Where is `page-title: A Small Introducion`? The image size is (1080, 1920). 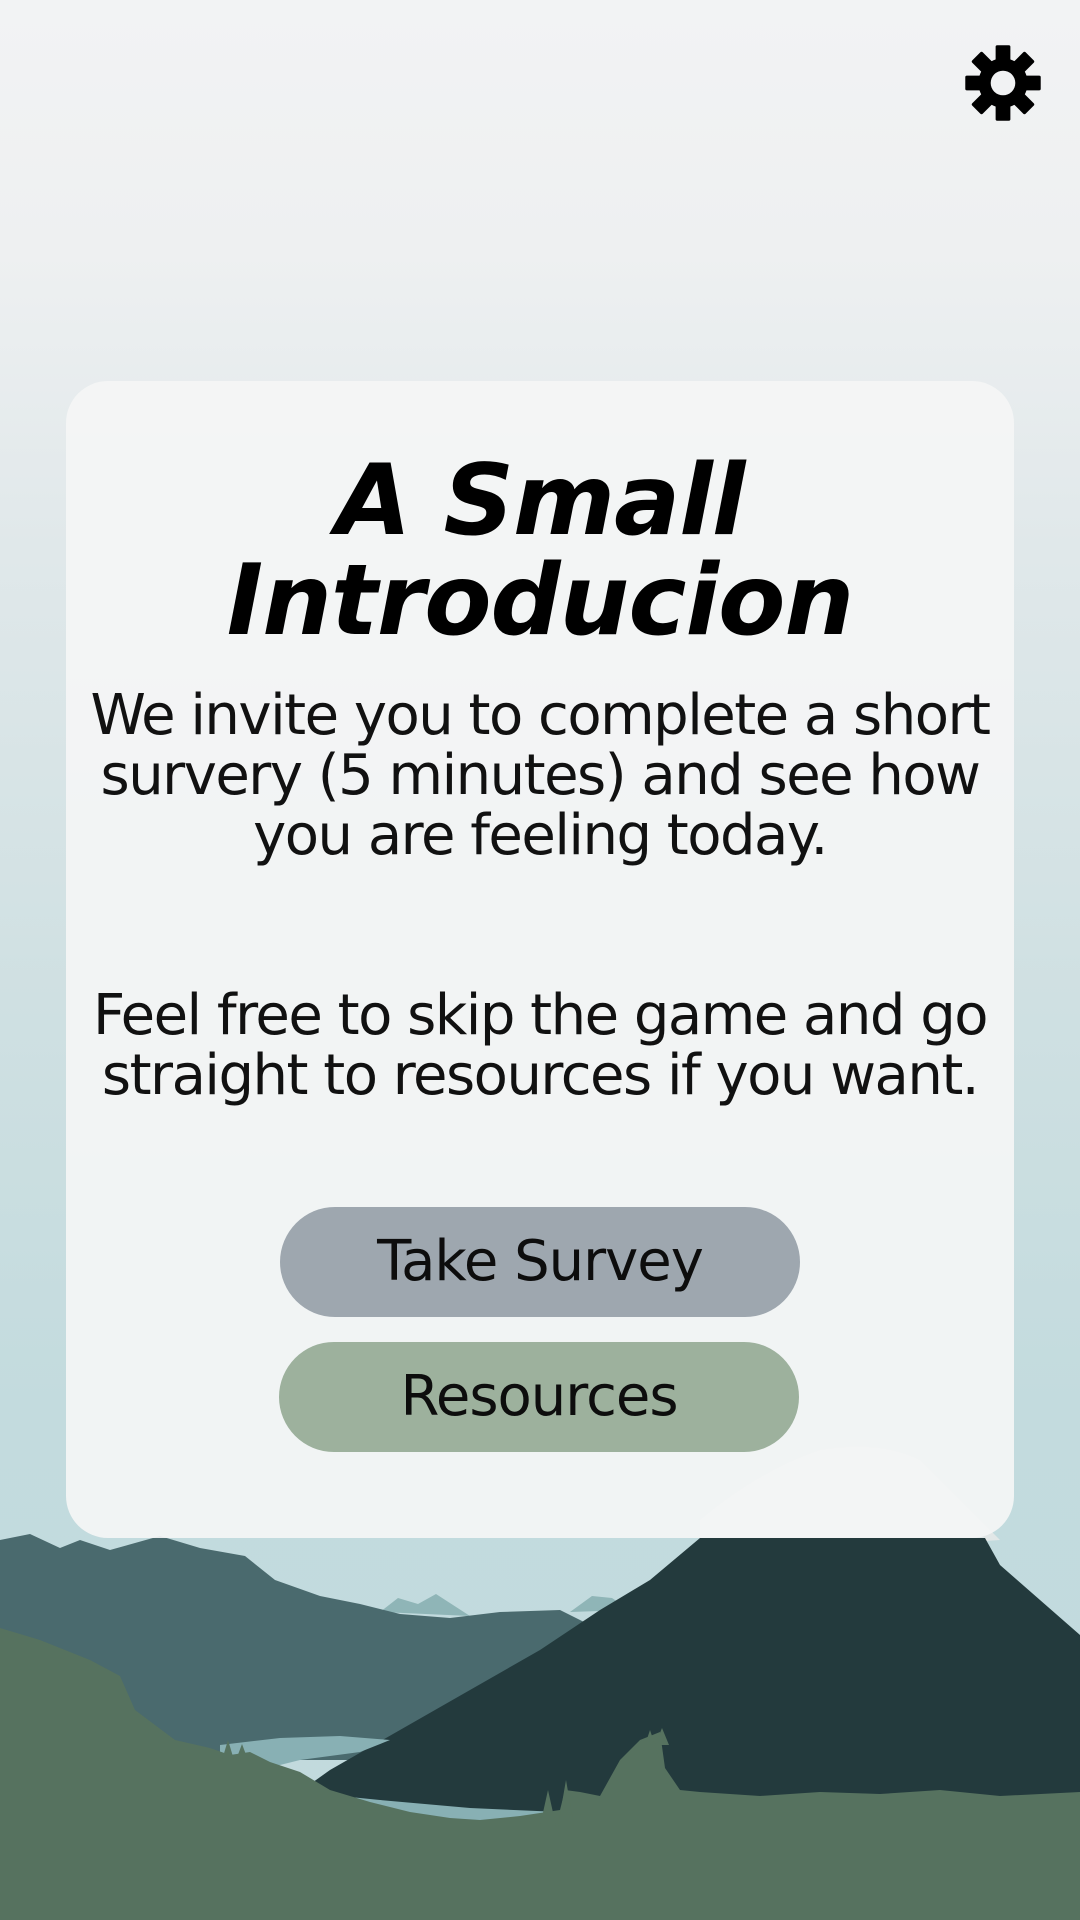
page-title: A Small Introducion is located at coordinates (540, 551).